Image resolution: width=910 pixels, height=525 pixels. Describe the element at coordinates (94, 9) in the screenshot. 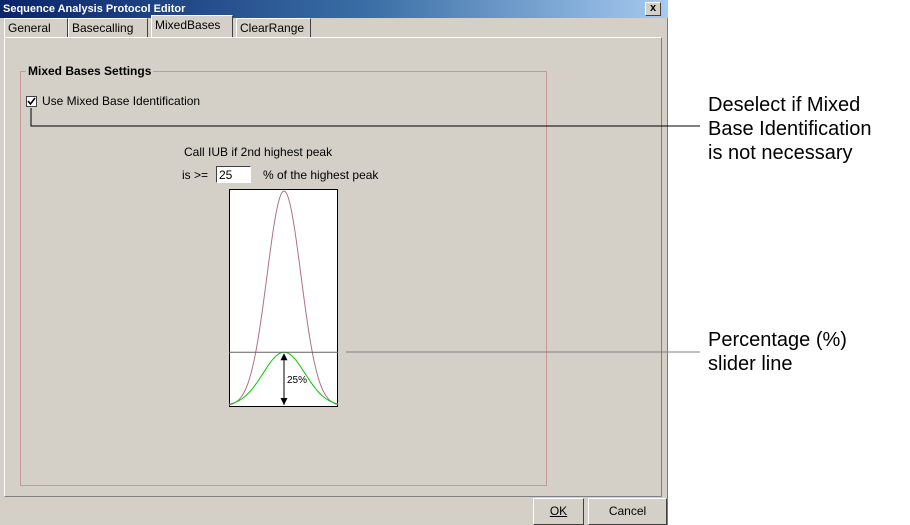

I see `window-title: Sequence Analysis Protocol Editor` at that location.